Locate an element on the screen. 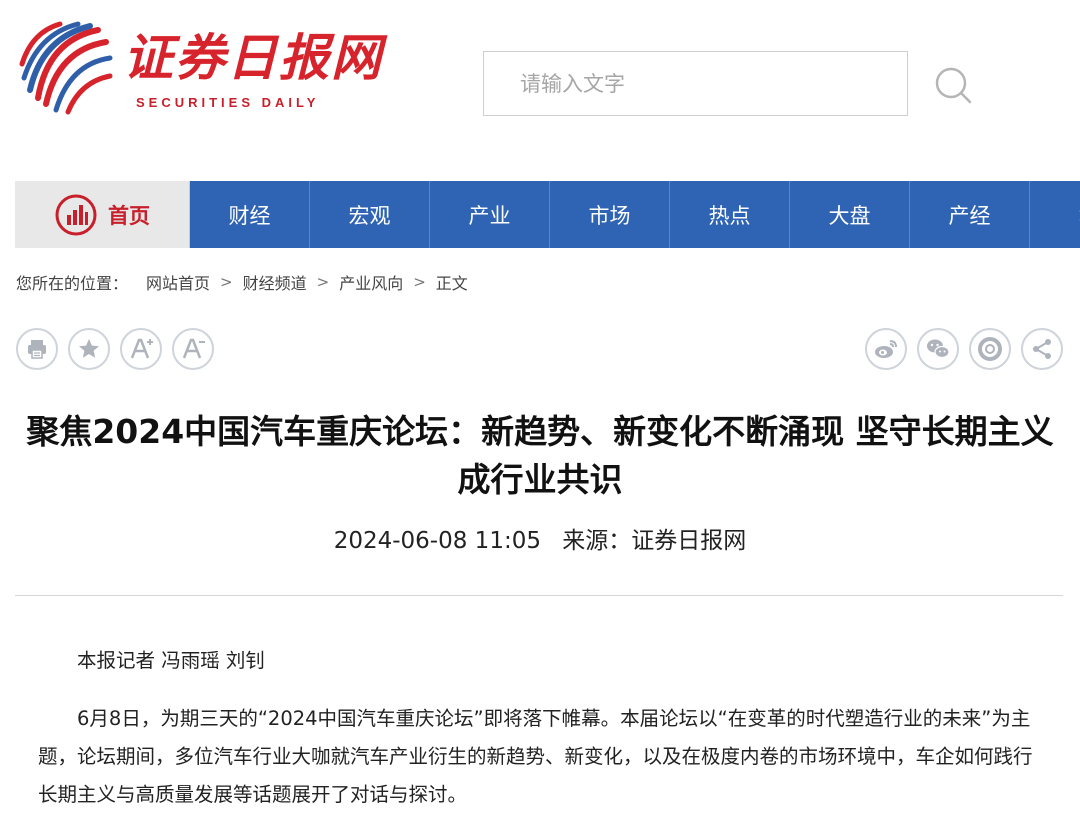  weibo-share-button is located at coordinates (886, 349).